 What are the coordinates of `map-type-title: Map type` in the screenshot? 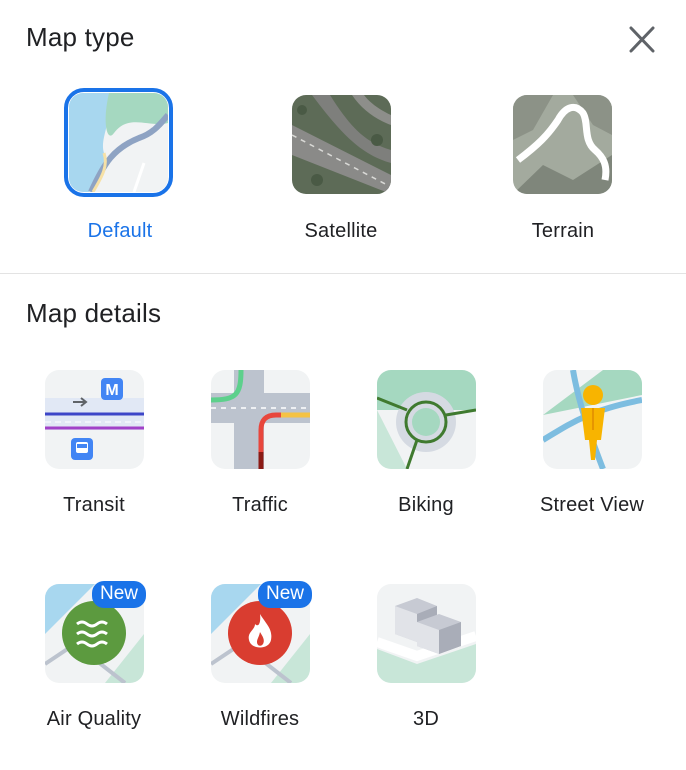 It's located at (80, 37).